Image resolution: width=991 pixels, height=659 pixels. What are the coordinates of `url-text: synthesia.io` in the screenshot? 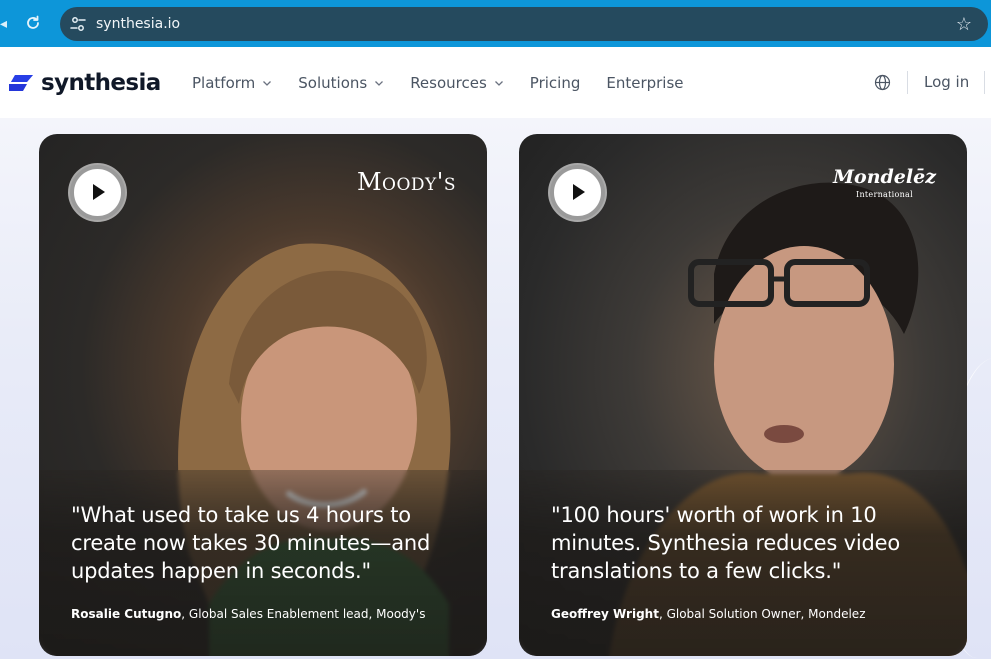 It's located at (138, 24).